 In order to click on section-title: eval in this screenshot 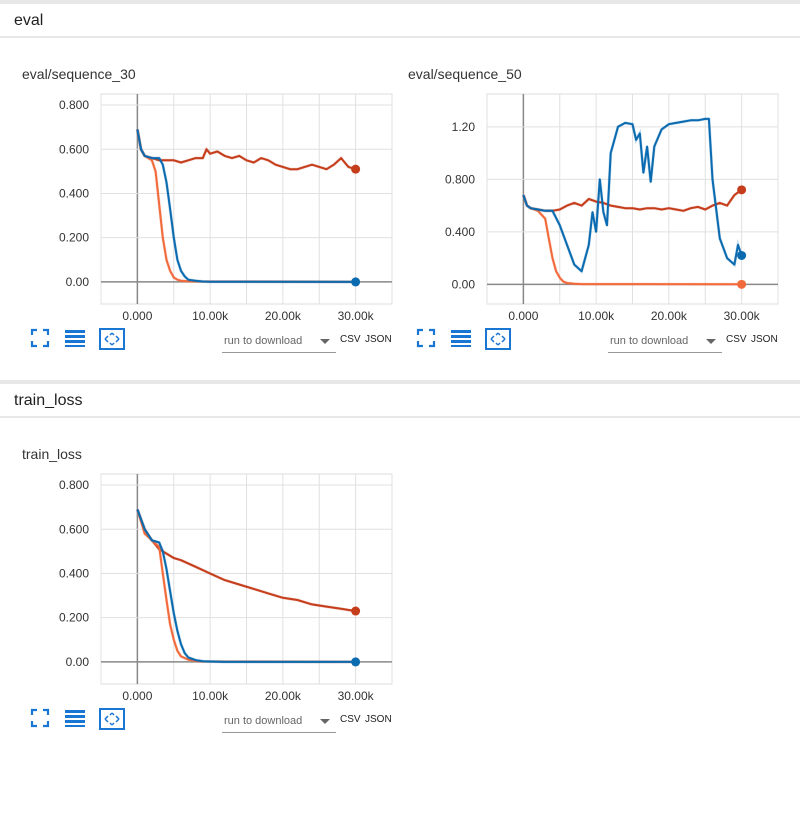, I will do `click(29, 20)`.